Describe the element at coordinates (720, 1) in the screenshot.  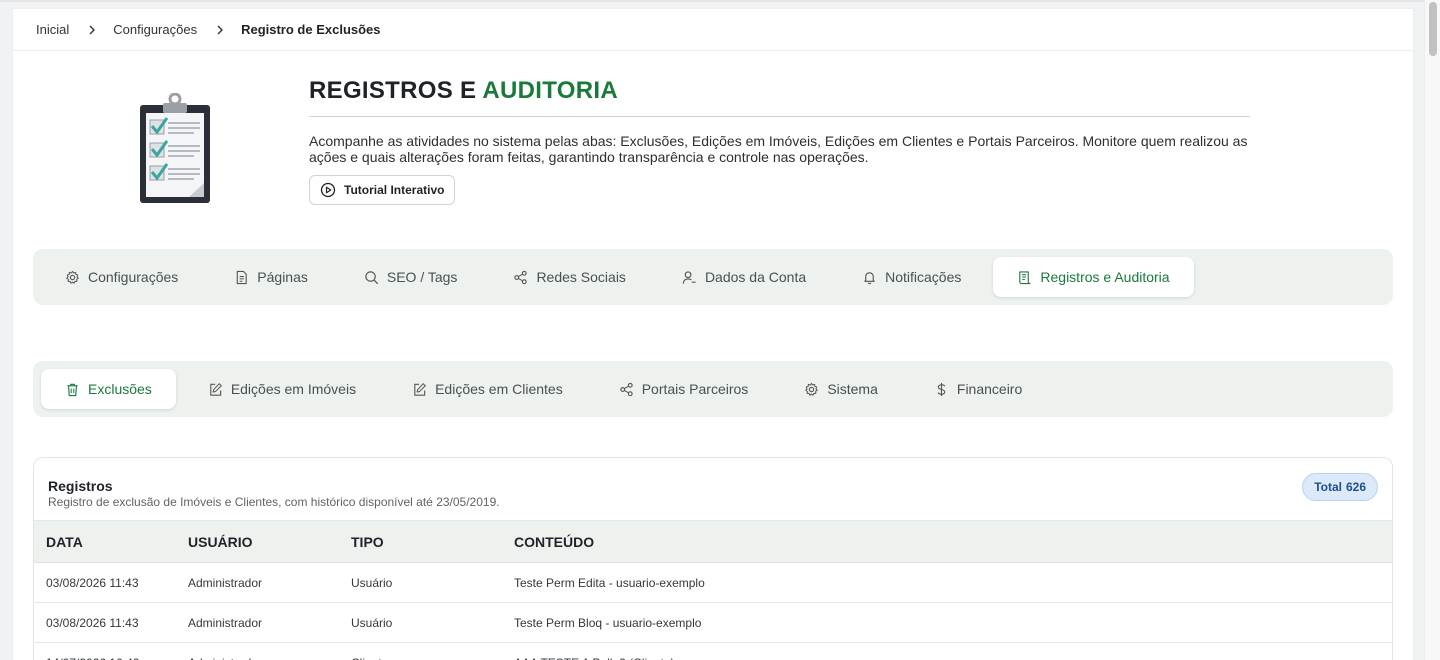
I see `window-top-border` at that location.